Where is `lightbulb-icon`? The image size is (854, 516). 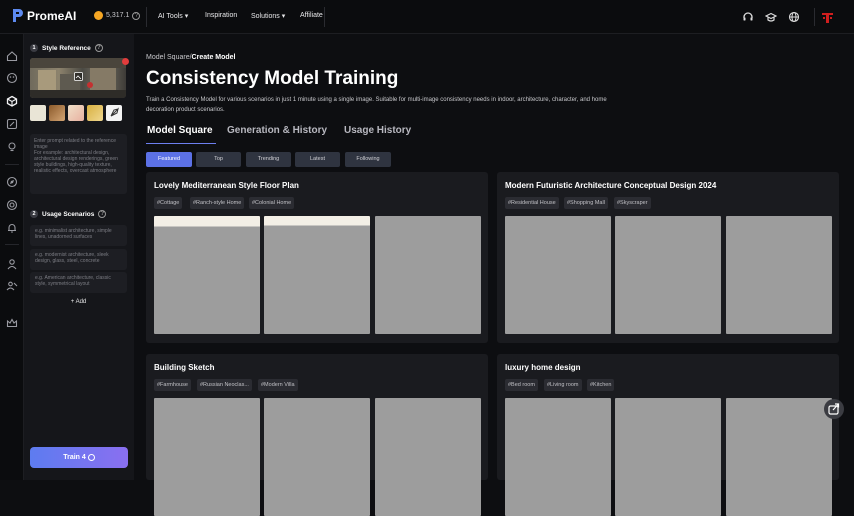 lightbulb-icon is located at coordinates (12, 147).